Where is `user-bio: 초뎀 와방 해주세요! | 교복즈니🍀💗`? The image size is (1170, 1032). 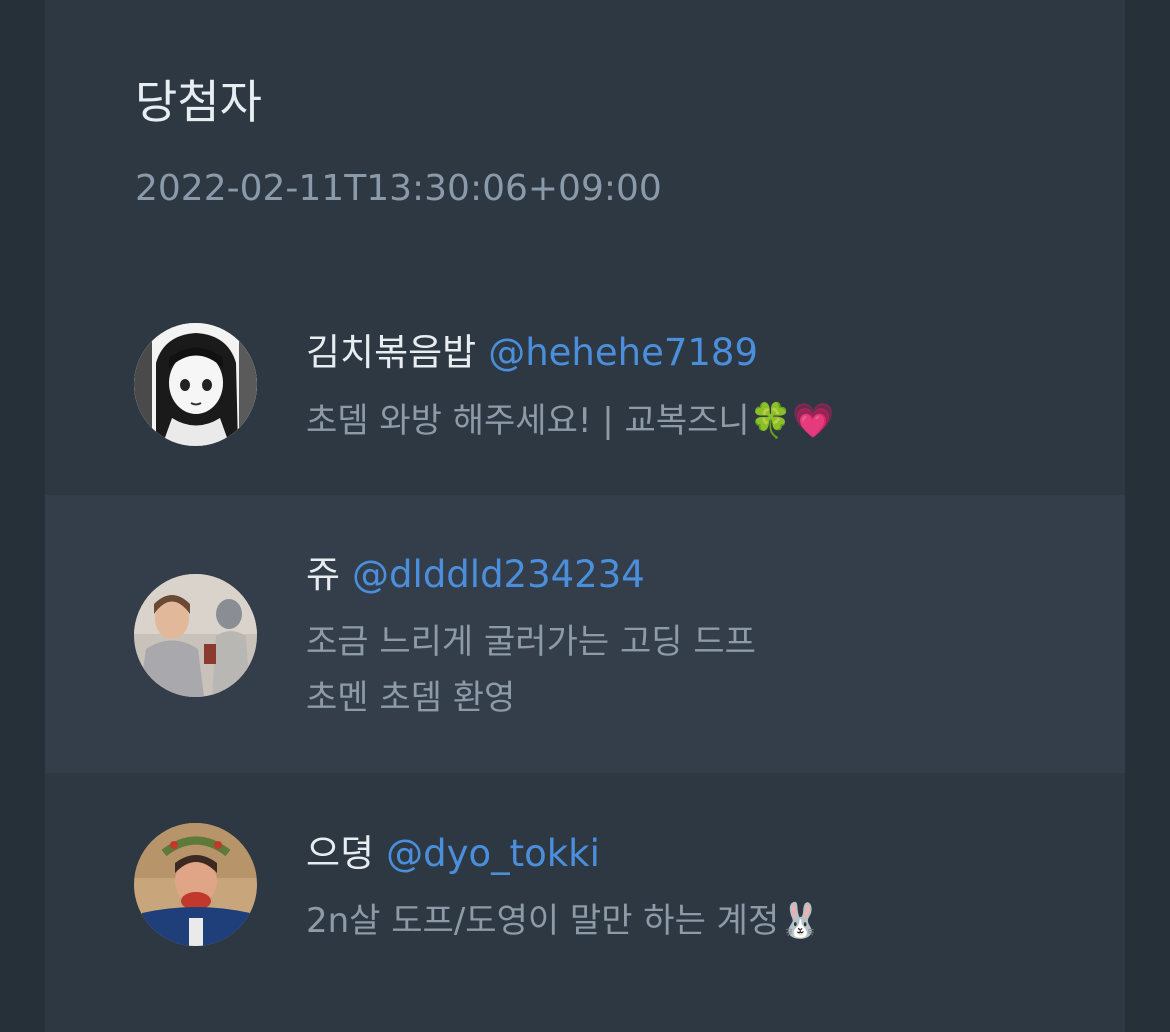
user-bio: 초뎀 와방 해주세요! | 교복즈니🍀💗 is located at coordinates (570, 421).